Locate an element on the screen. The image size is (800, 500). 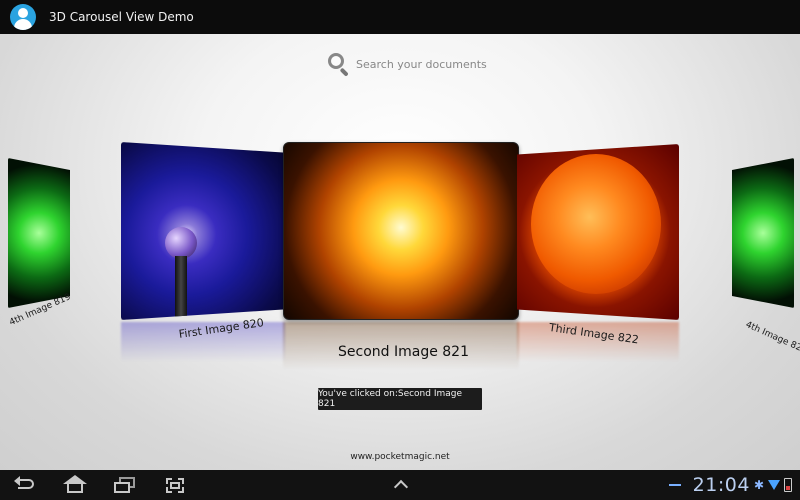
search-icon is located at coordinates (339, 65).